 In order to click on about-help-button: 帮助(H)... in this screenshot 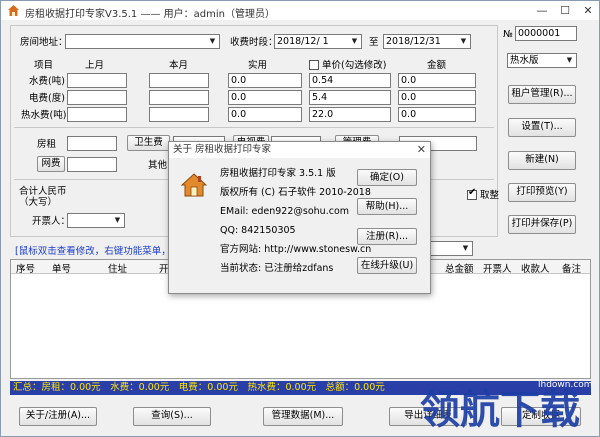, I will do `click(387, 206)`.